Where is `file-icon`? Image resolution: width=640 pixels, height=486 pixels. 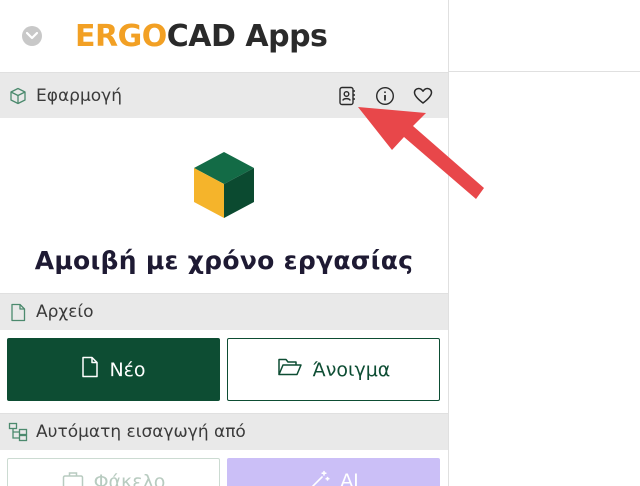
file-icon is located at coordinates (18, 312).